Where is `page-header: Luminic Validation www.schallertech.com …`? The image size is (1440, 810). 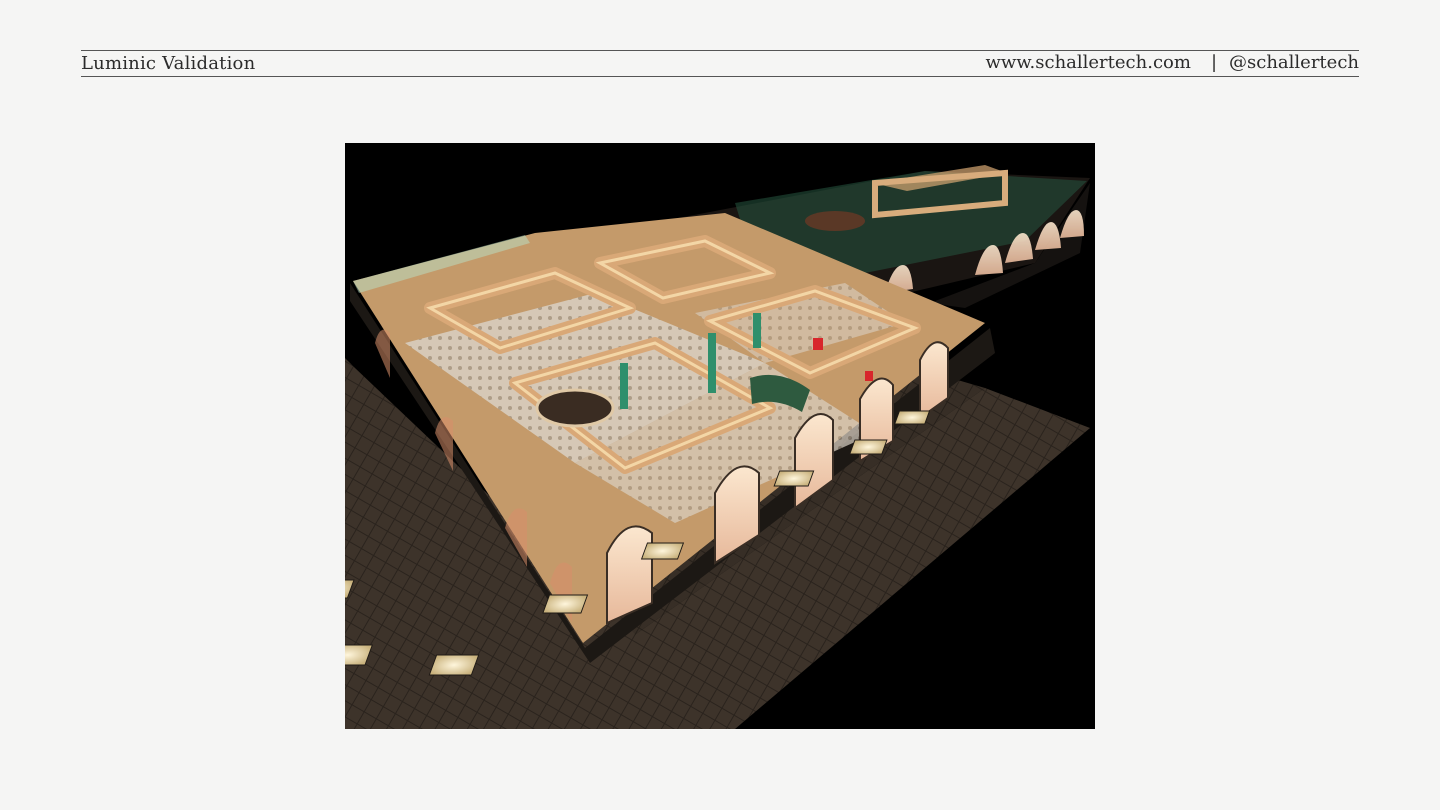 page-header: Luminic Validation www.schallertech.com … is located at coordinates (720, 63).